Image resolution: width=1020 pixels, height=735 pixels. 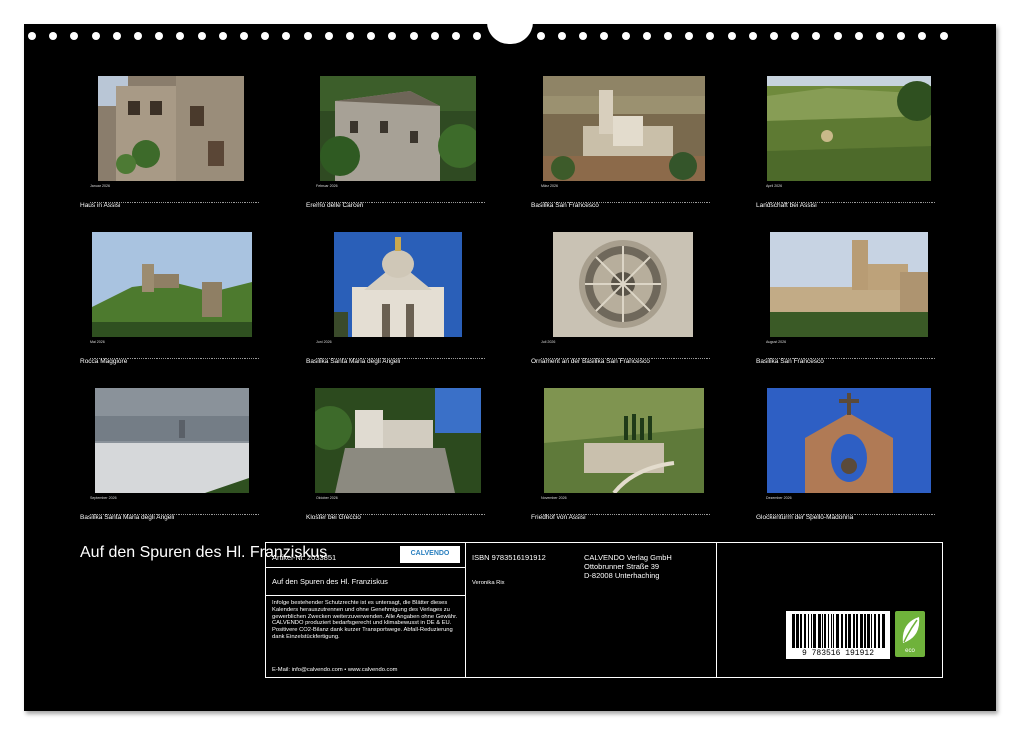 What do you see at coordinates (624, 128) in the screenshot?
I see `photo-basilica` at bounding box center [624, 128].